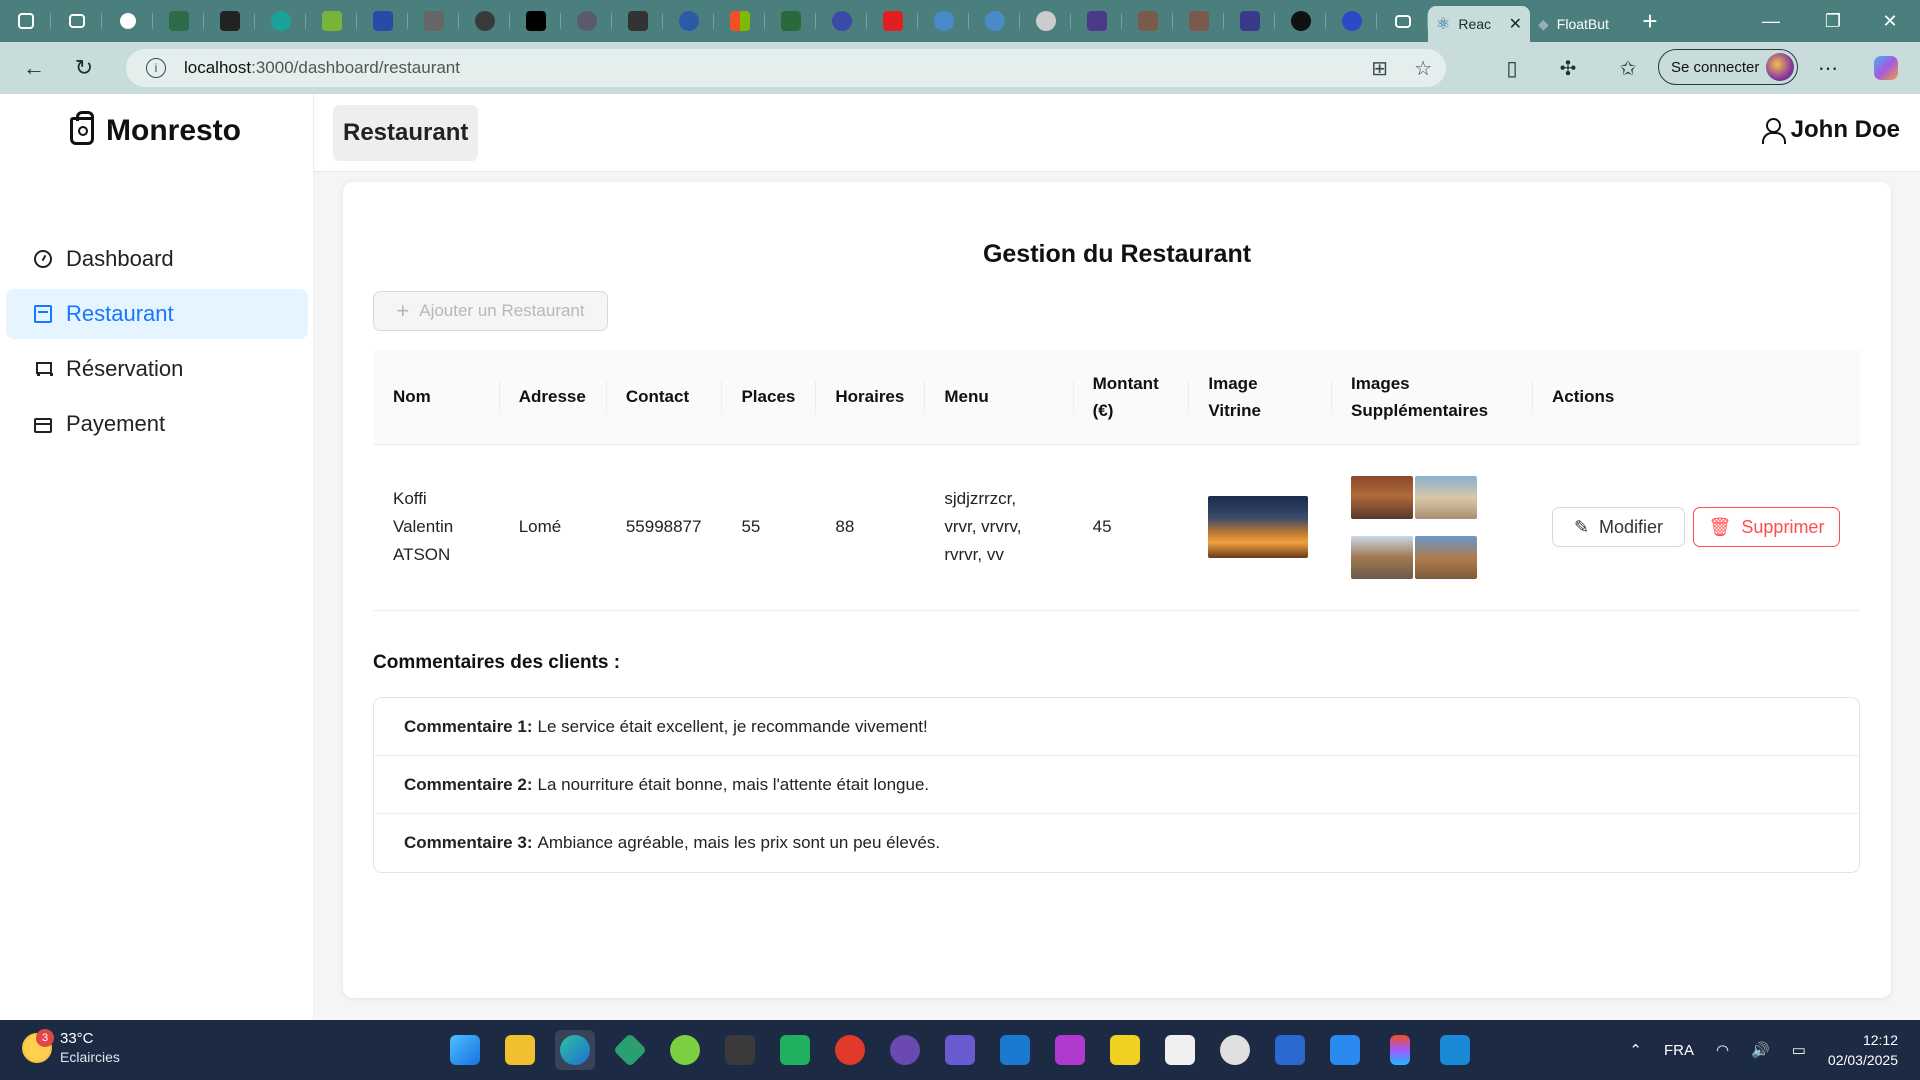  I want to click on battery-icon: ▭, so click(1799, 1050).